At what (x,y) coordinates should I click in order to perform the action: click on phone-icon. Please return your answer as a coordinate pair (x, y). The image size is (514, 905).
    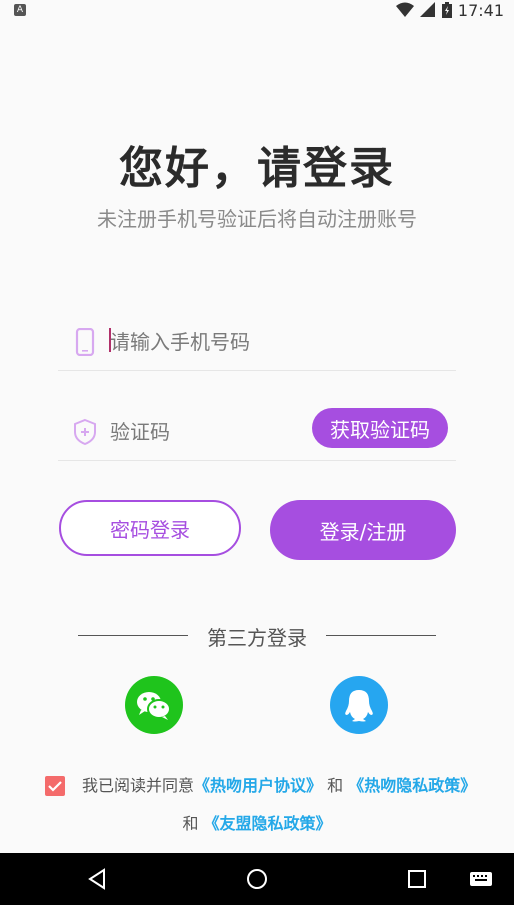
    Looking at the image, I should click on (85, 342).